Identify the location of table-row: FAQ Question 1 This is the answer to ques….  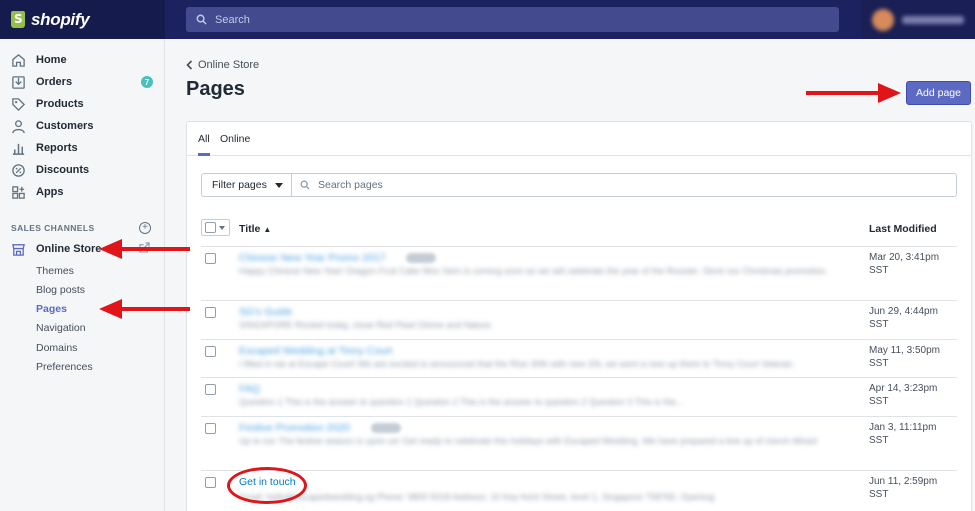
(579, 397).